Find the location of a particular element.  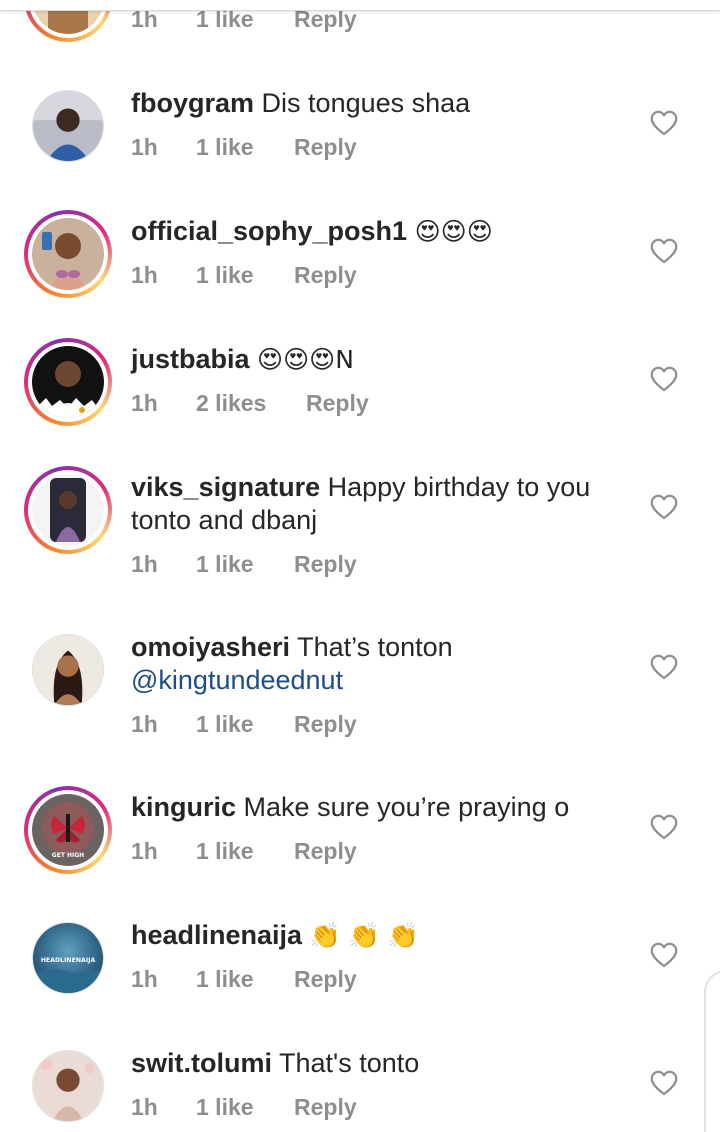

avatar: GET HIGH is located at coordinates (68, 830).